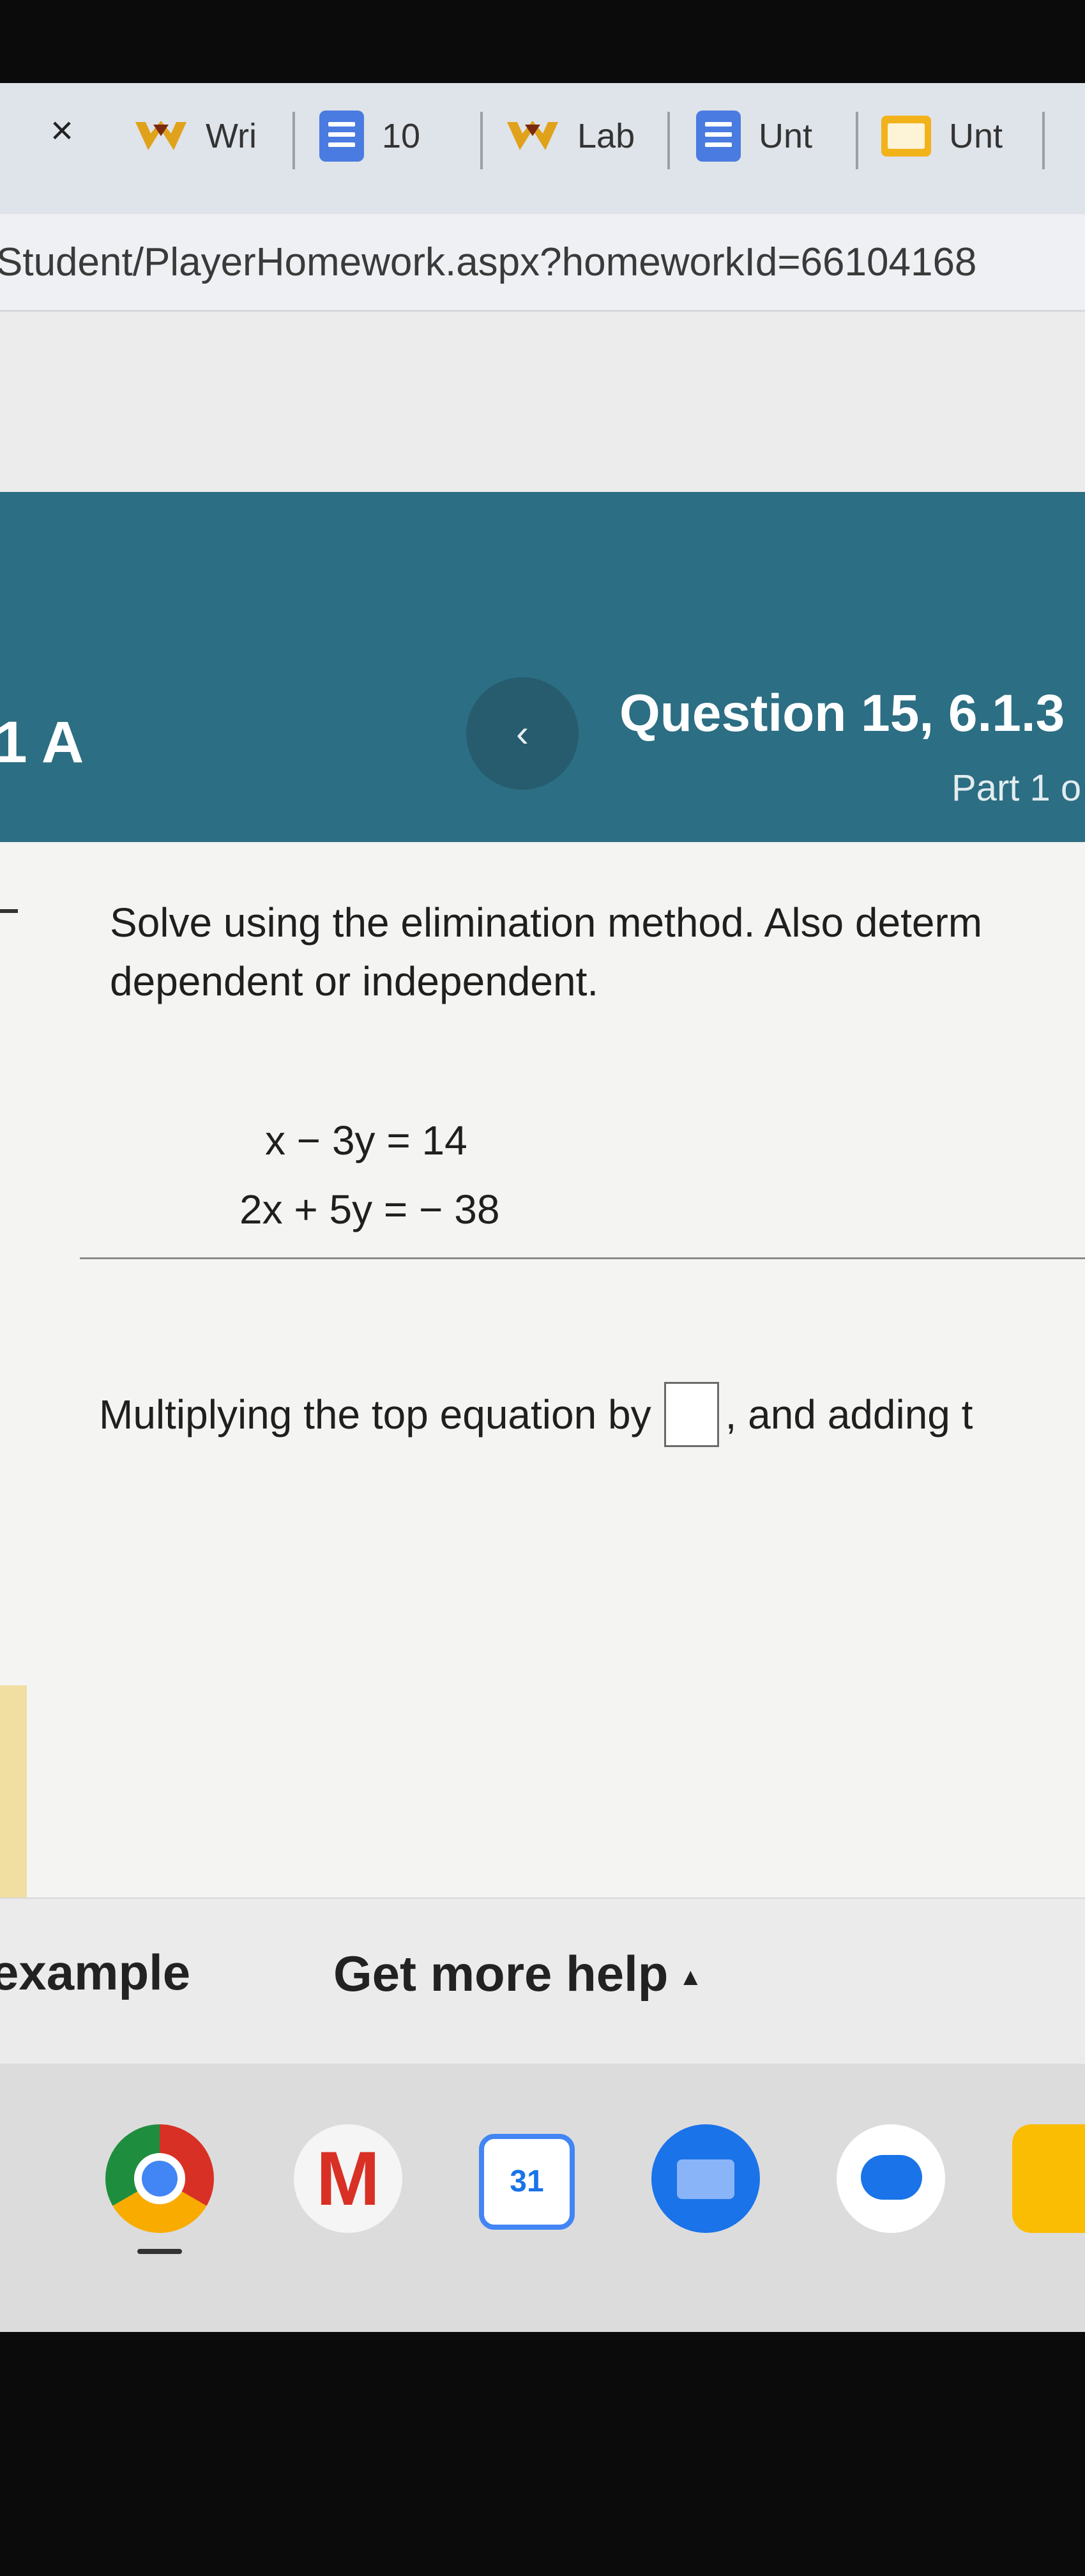 The image size is (1085, 2576). What do you see at coordinates (401, 136) in the screenshot?
I see `tab-label: 10` at bounding box center [401, 136].